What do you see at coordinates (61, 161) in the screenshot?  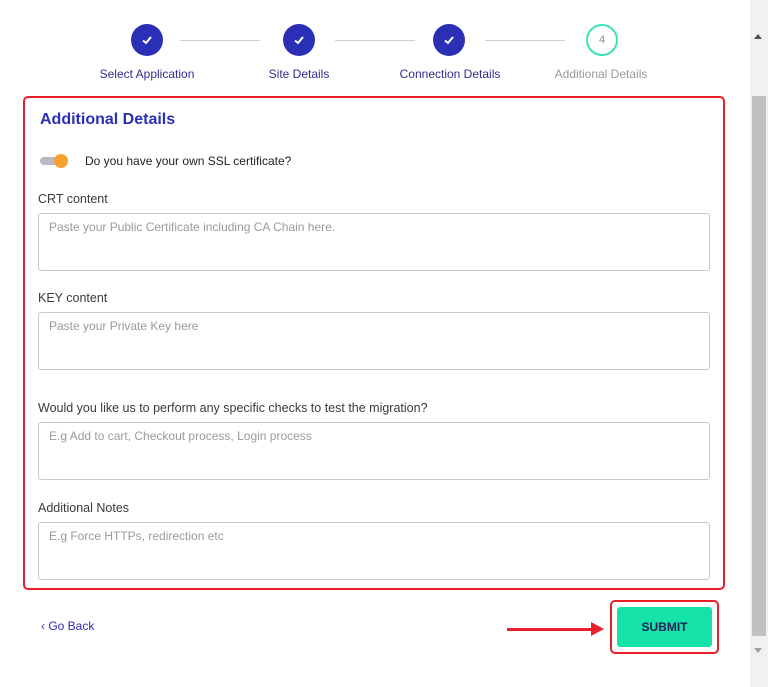 I see `toggle-knob` at bounding box center [61, 161].